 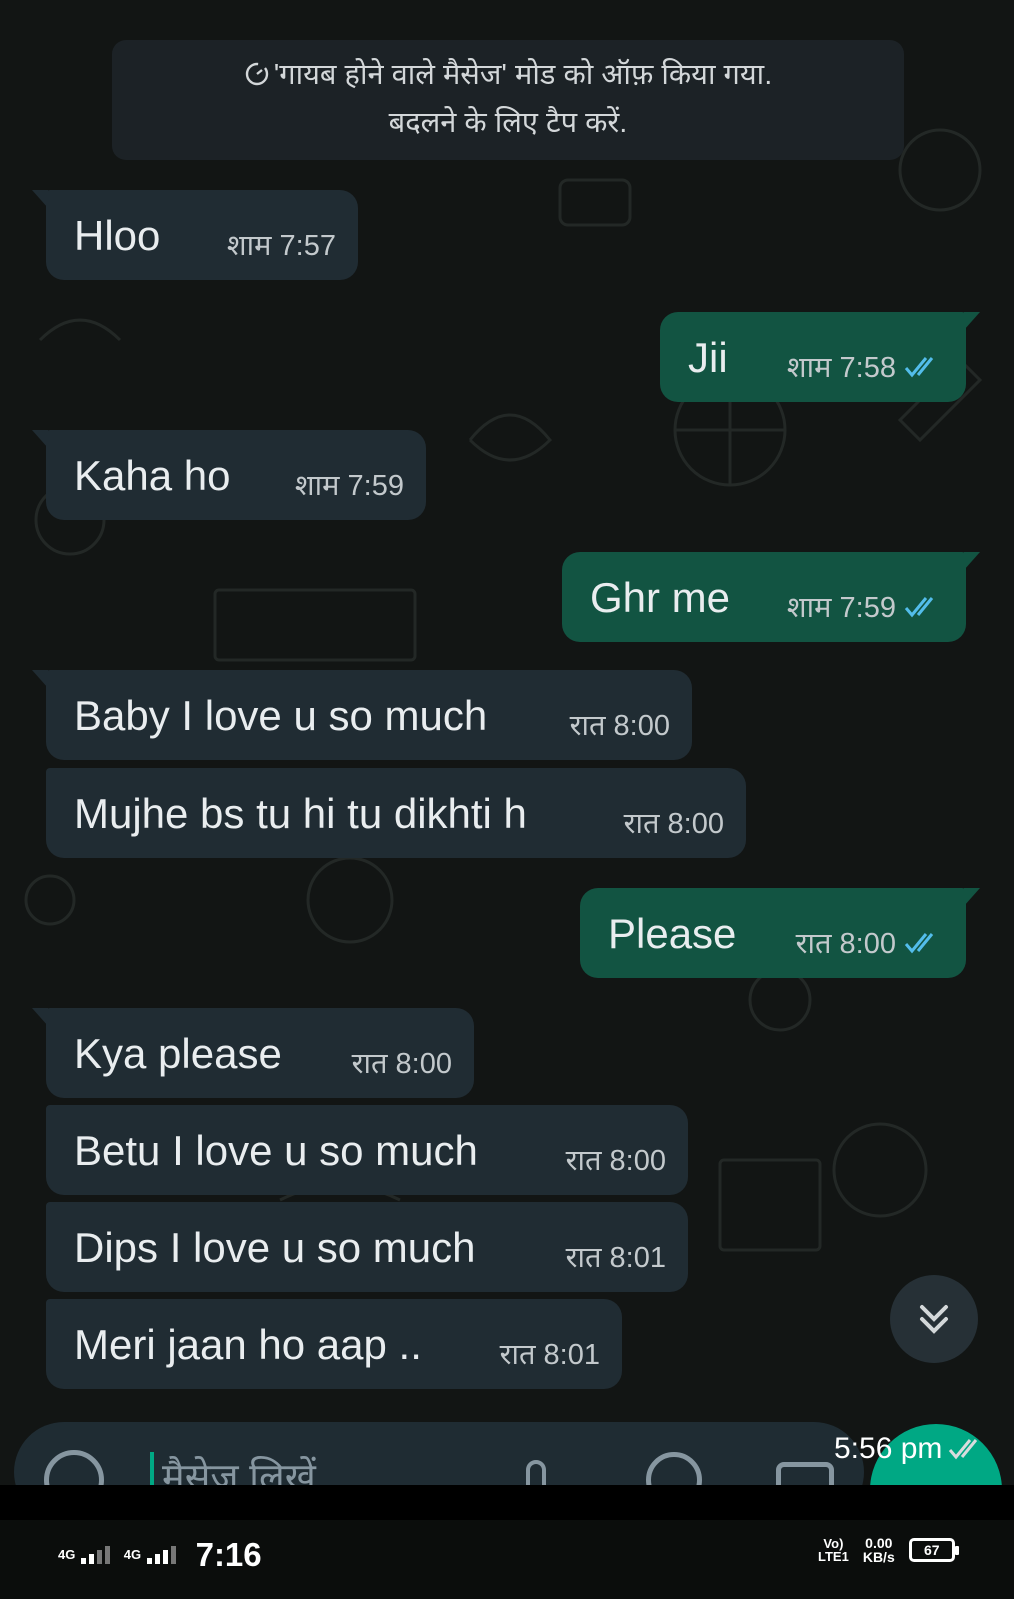 I want to click on volte-indicator: Vo) LTE1, so click(x=833, y=1550).